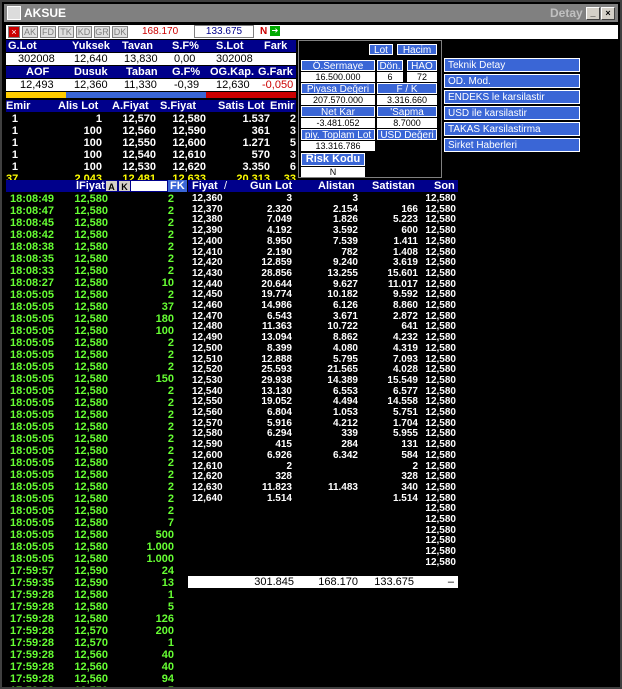  I want to click on dist-cell: 19.774, so click(276, 295).